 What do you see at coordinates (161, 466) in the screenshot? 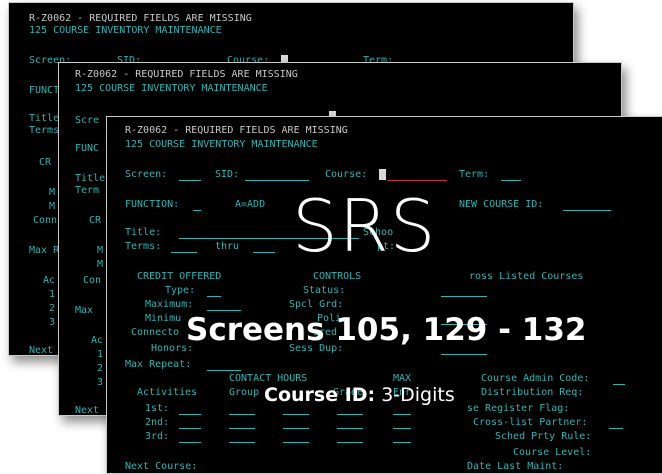
I see `next-course-label: Next Course:` at bounding box center [161, 466].